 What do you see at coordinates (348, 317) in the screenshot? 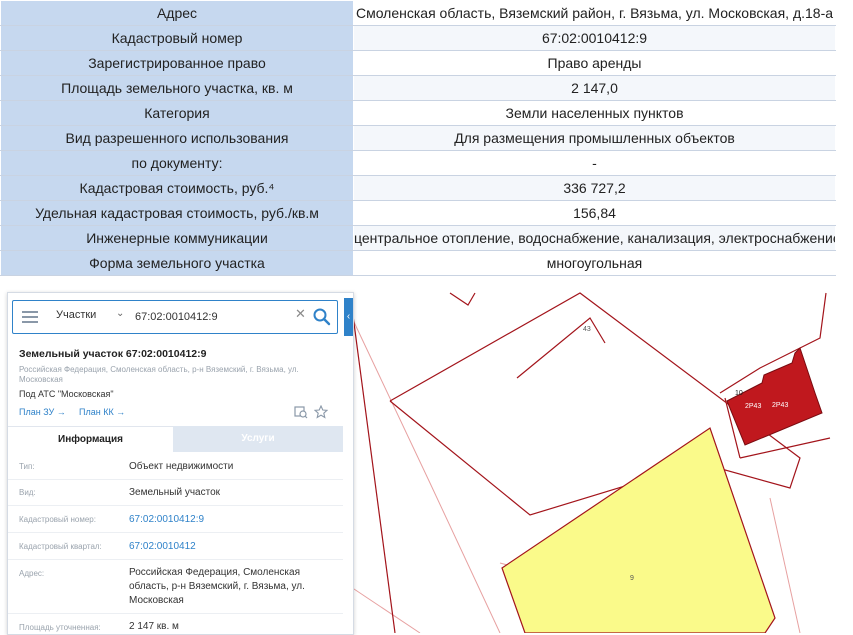
I see `collapse-panel-button: ‹` at bounding box center [348, 317].